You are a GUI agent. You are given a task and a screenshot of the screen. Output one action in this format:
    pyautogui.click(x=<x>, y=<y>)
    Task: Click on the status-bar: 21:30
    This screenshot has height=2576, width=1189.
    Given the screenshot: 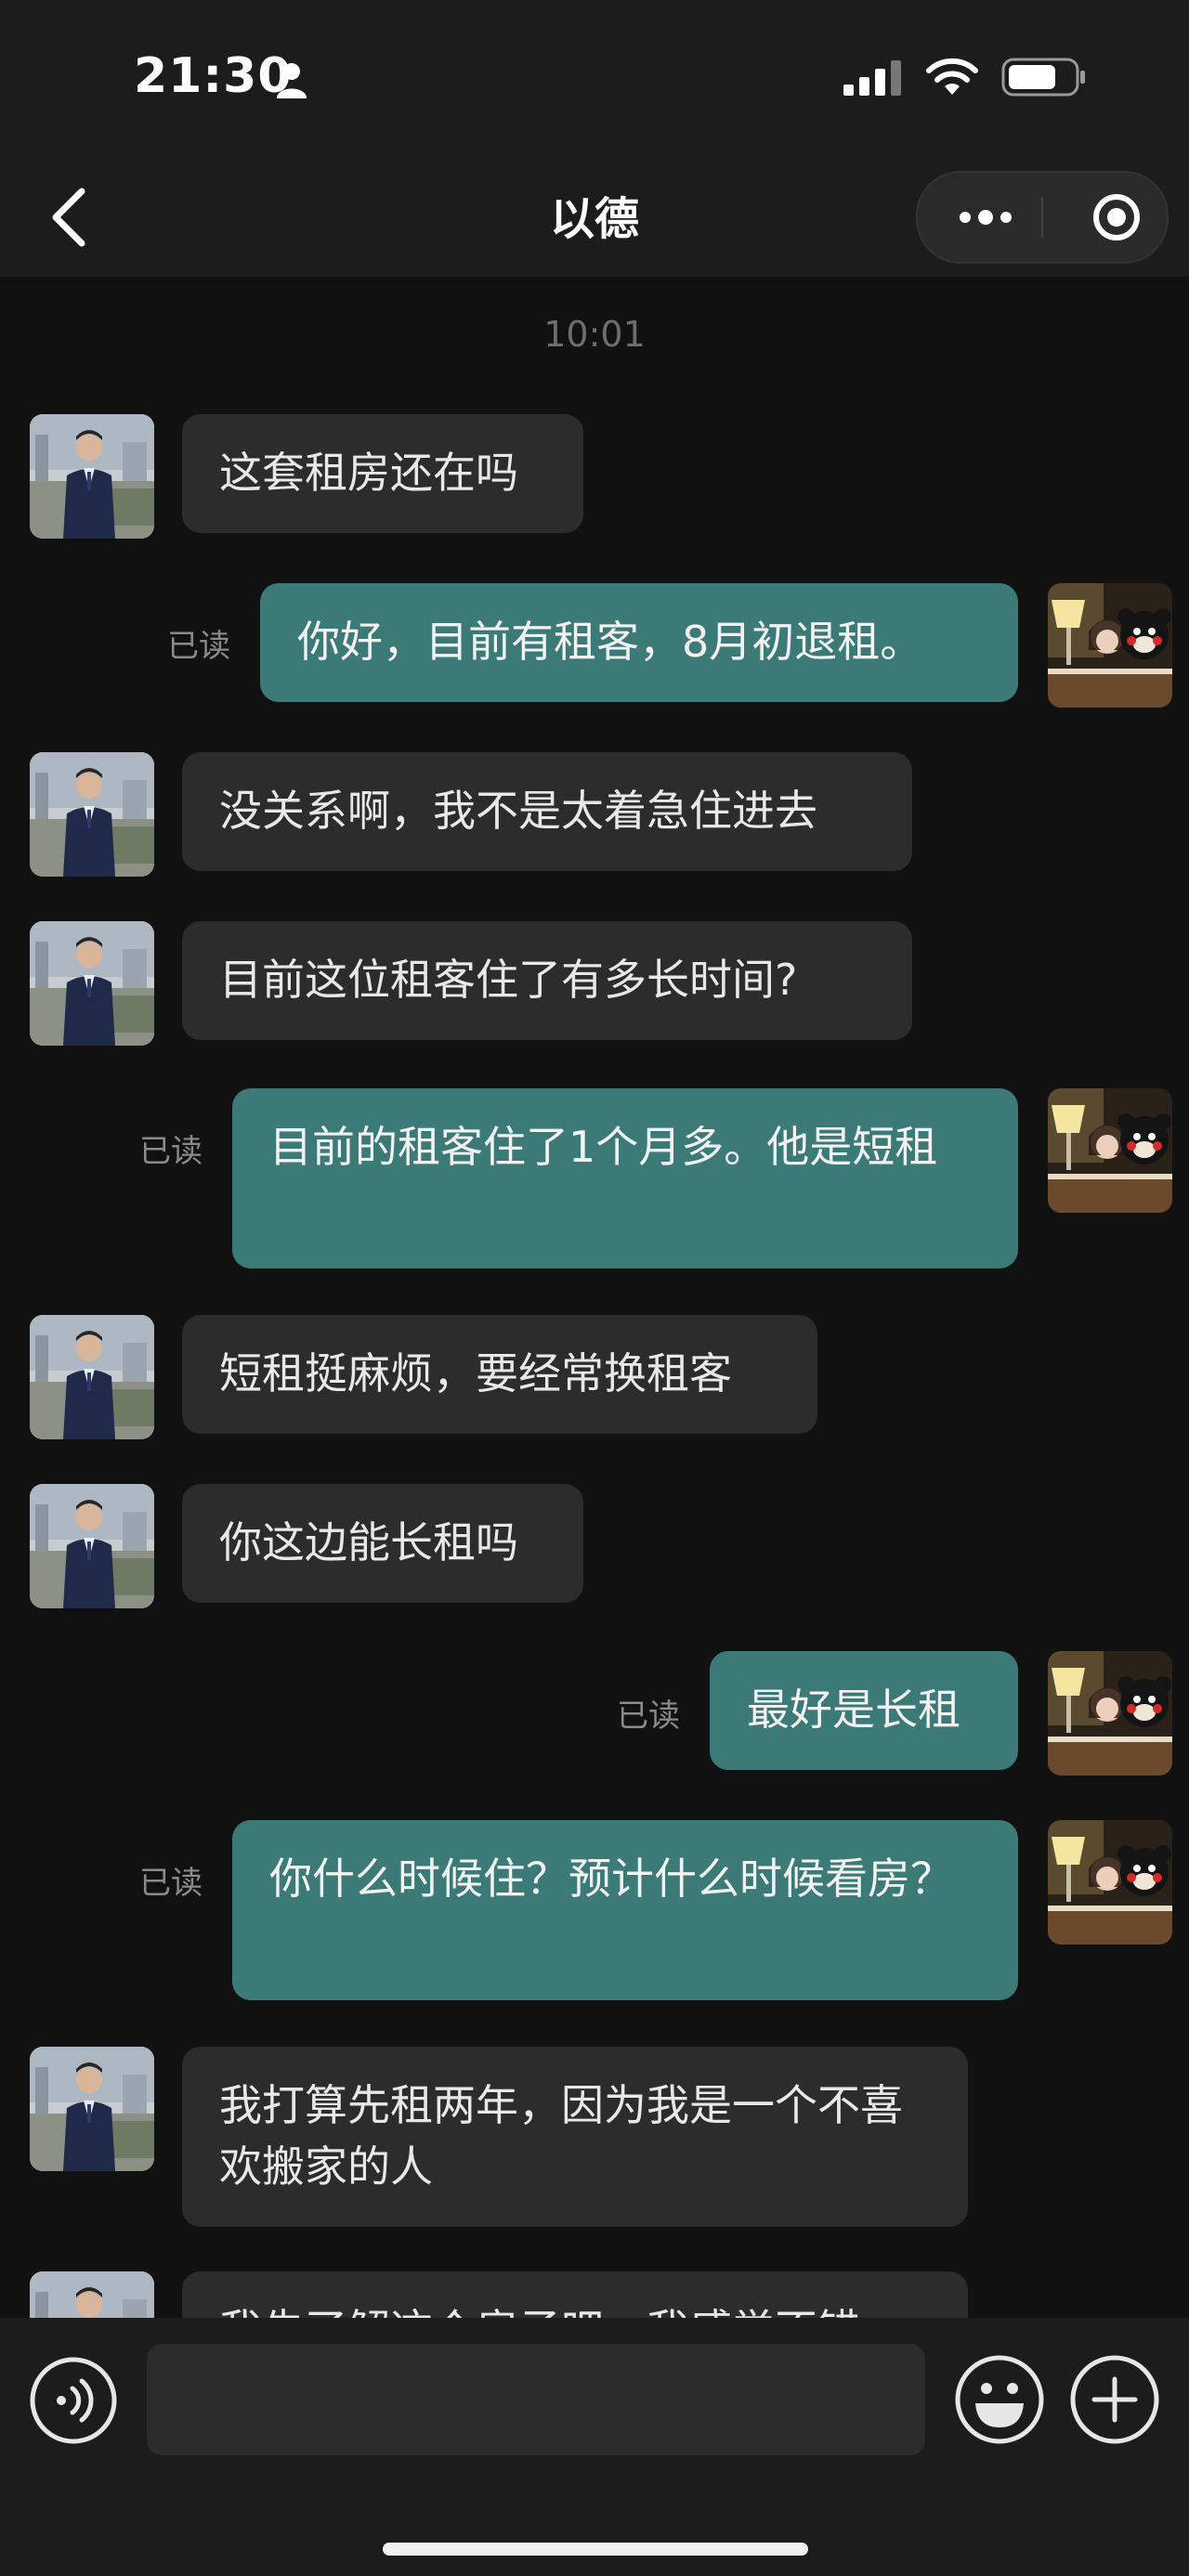 What is the action you would take?
    pyautogui.click(x=594, y=79)
    